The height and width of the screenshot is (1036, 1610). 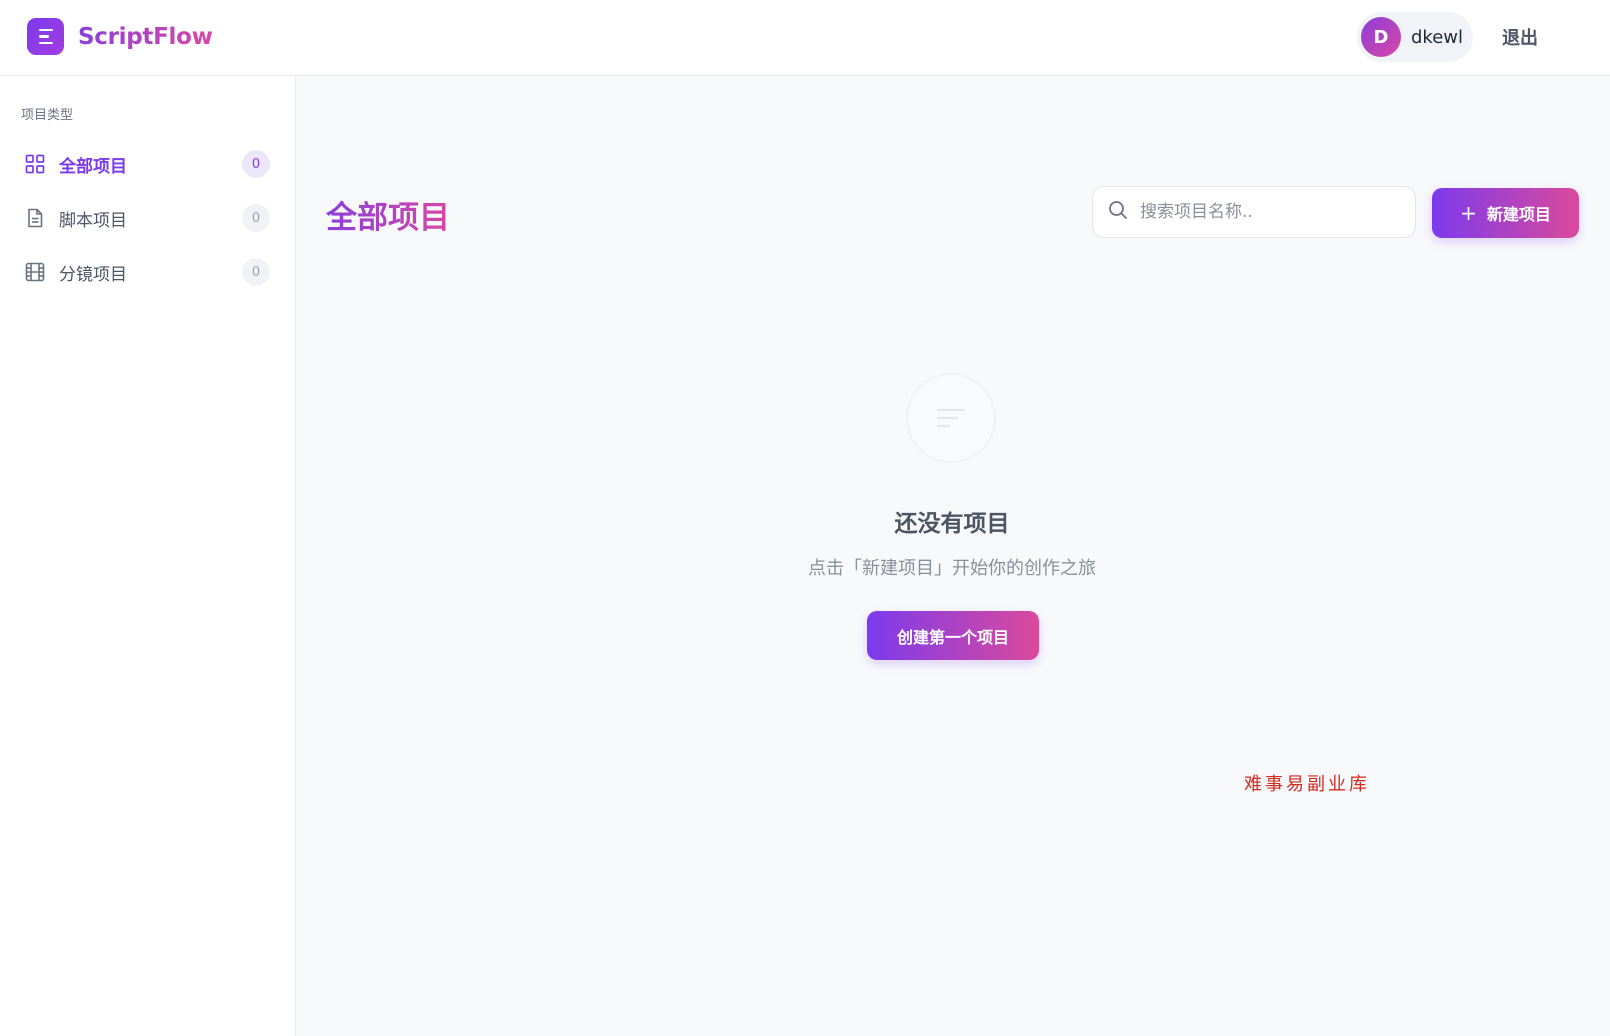 What do you see at coordinates (35, 164) in the screenshot?
I see `grid-icon` at bounding box center [35, 164].